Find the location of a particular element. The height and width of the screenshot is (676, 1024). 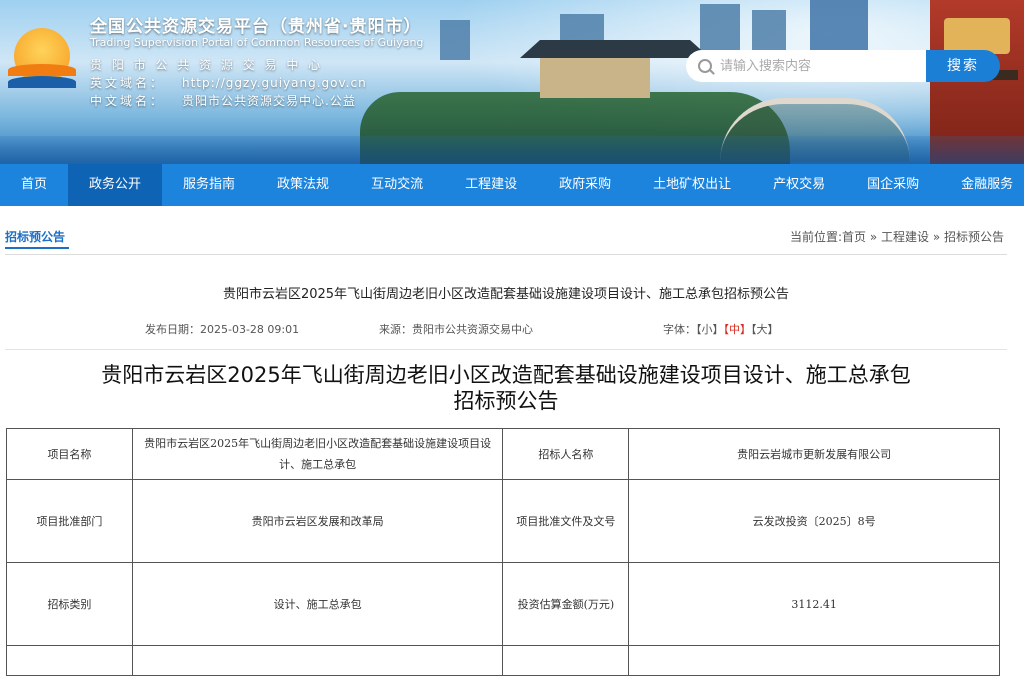

search-button: 搜索 is located at coordinates (963, 66).